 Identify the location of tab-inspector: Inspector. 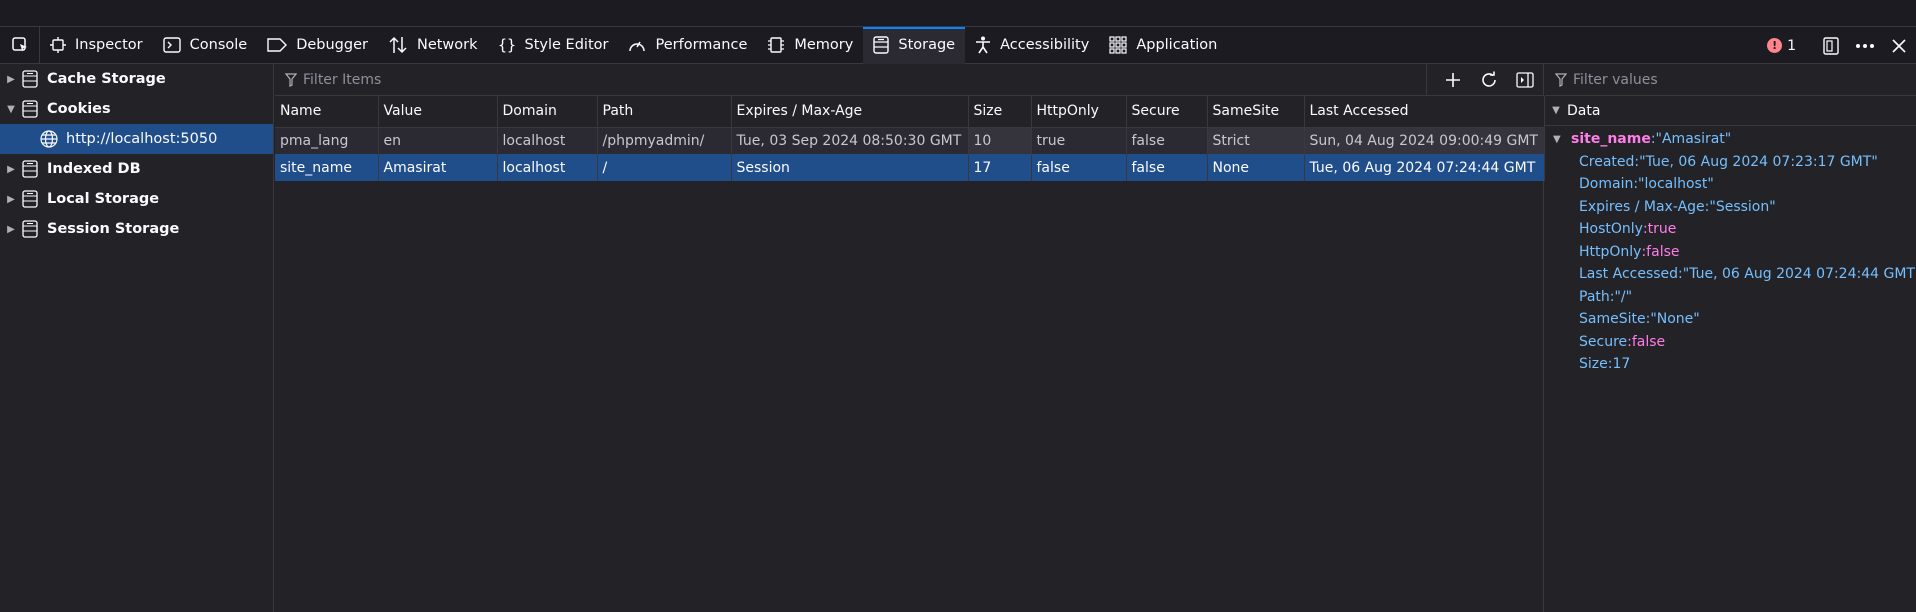
(96, 45).